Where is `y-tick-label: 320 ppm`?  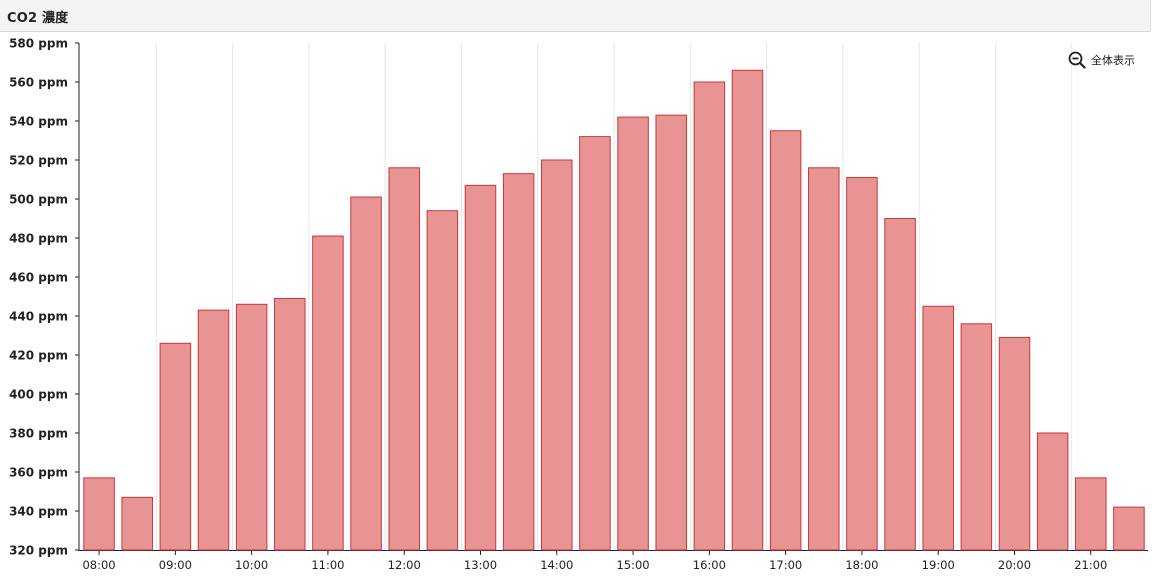
y-tick-label: 320 ppm is located at coordinates (38, 551).